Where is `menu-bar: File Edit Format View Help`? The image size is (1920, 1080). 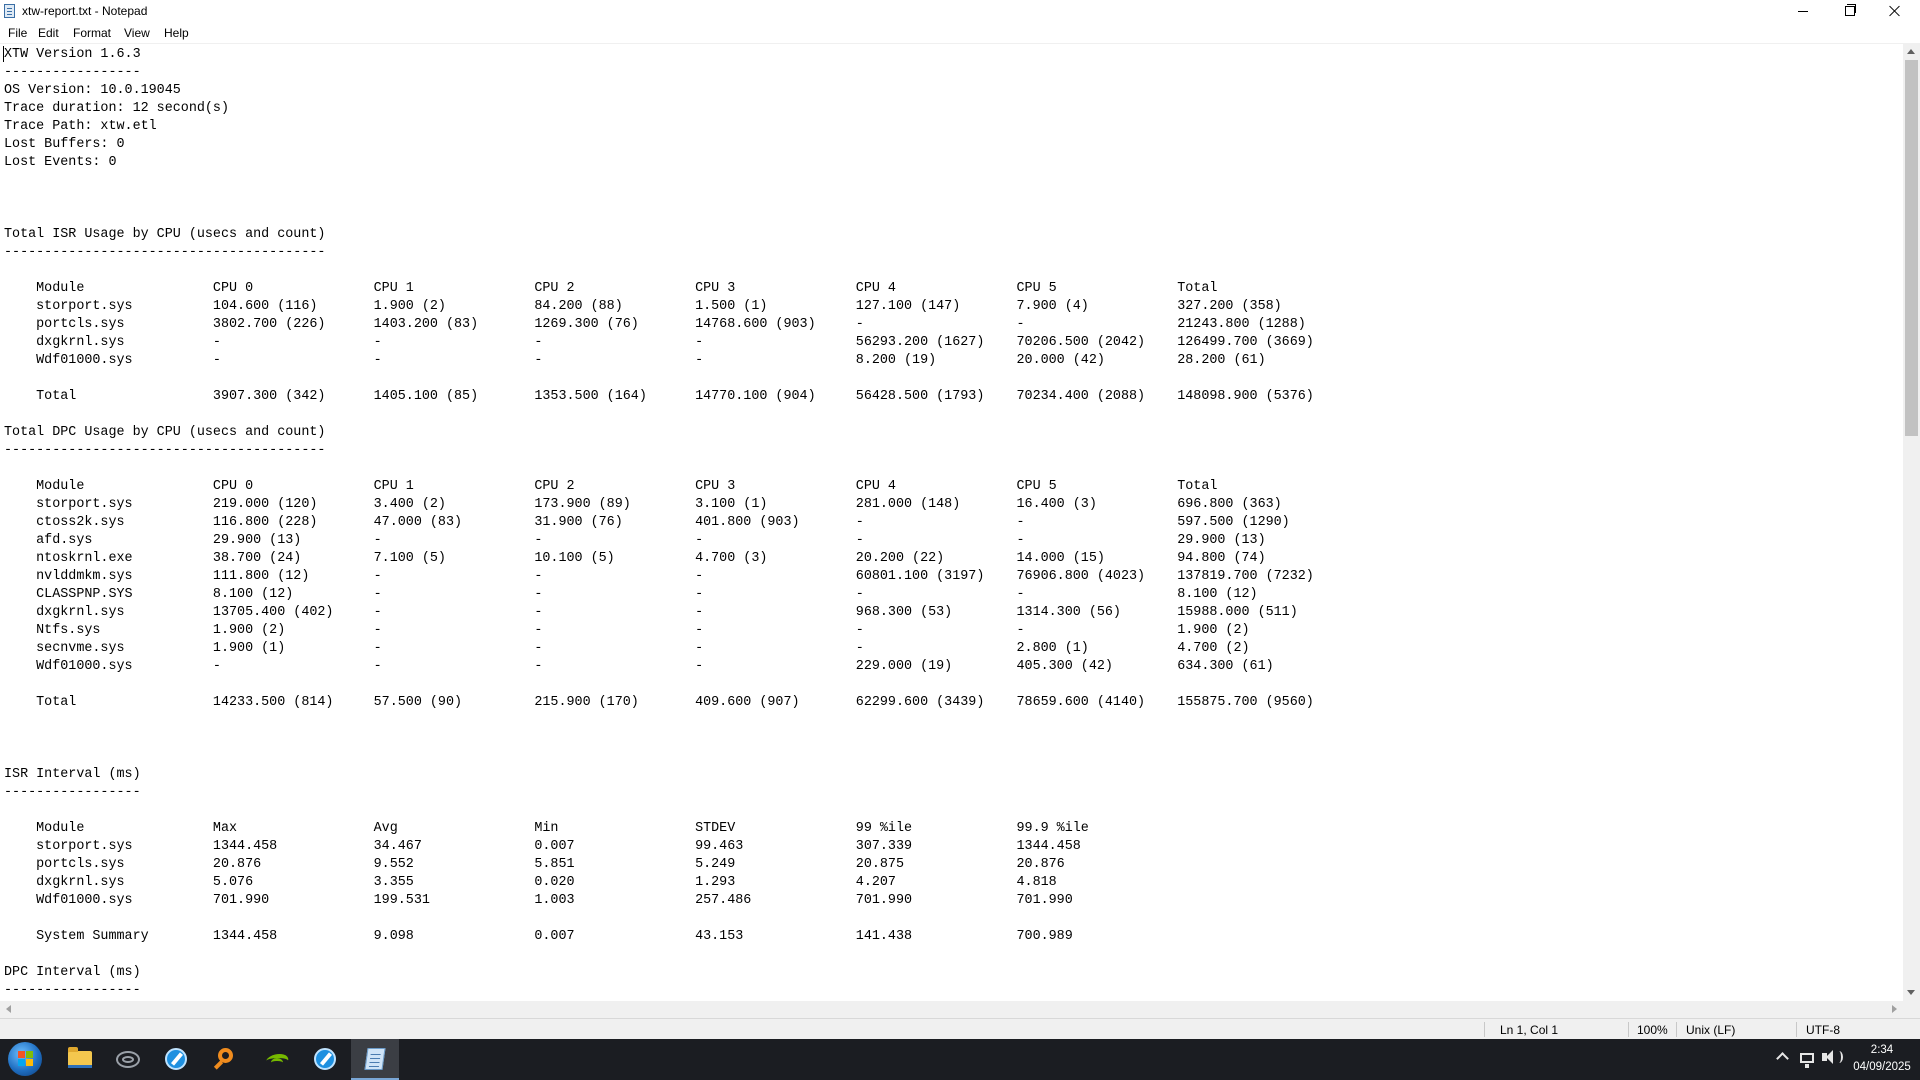 menu-bar: File Edit Format View Help is located at coordinates (960, 33).